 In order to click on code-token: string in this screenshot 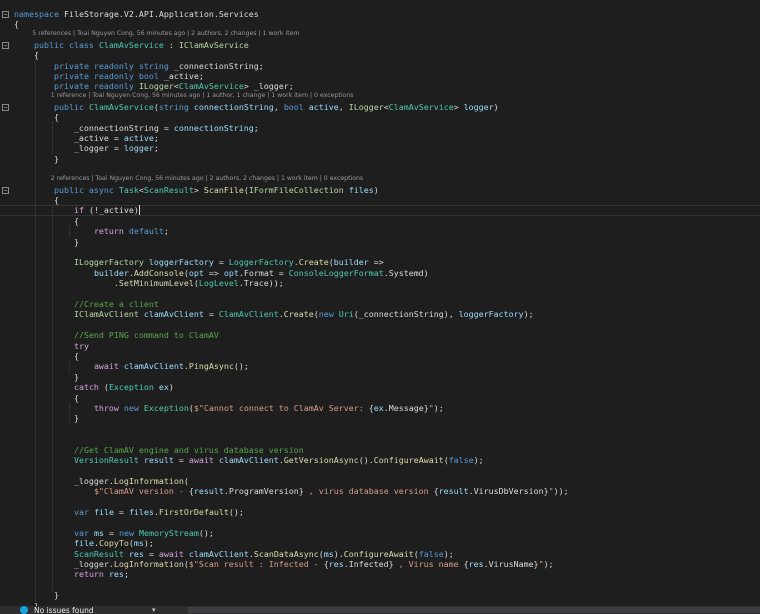, I will do `click(173, 106)`.